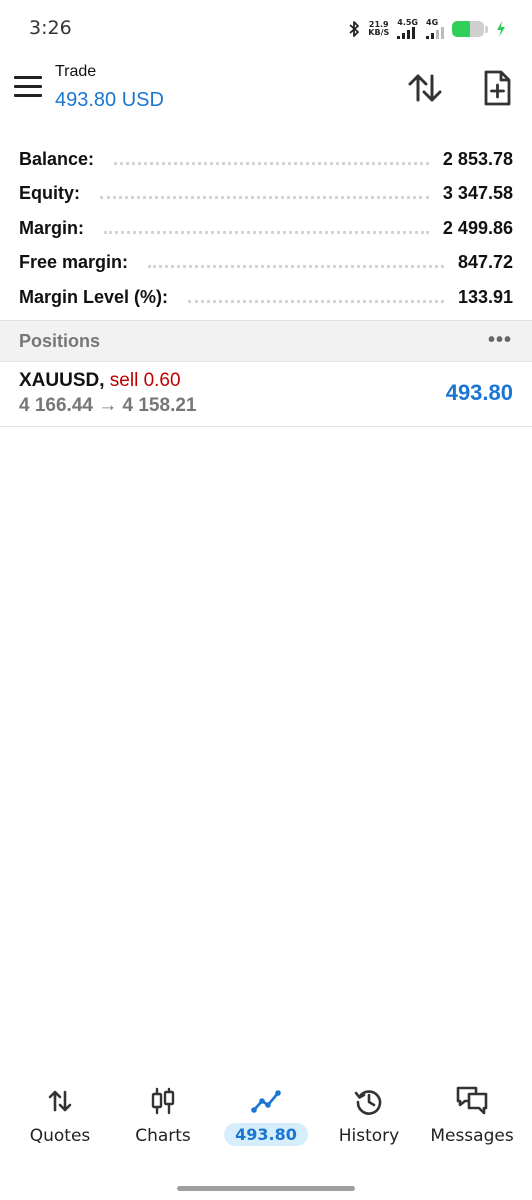 This screenshot has height=1200, width=532. Describe the element at coordinates (472, 1100) in the screenshot. I see `messages-chat-icon` at that location.